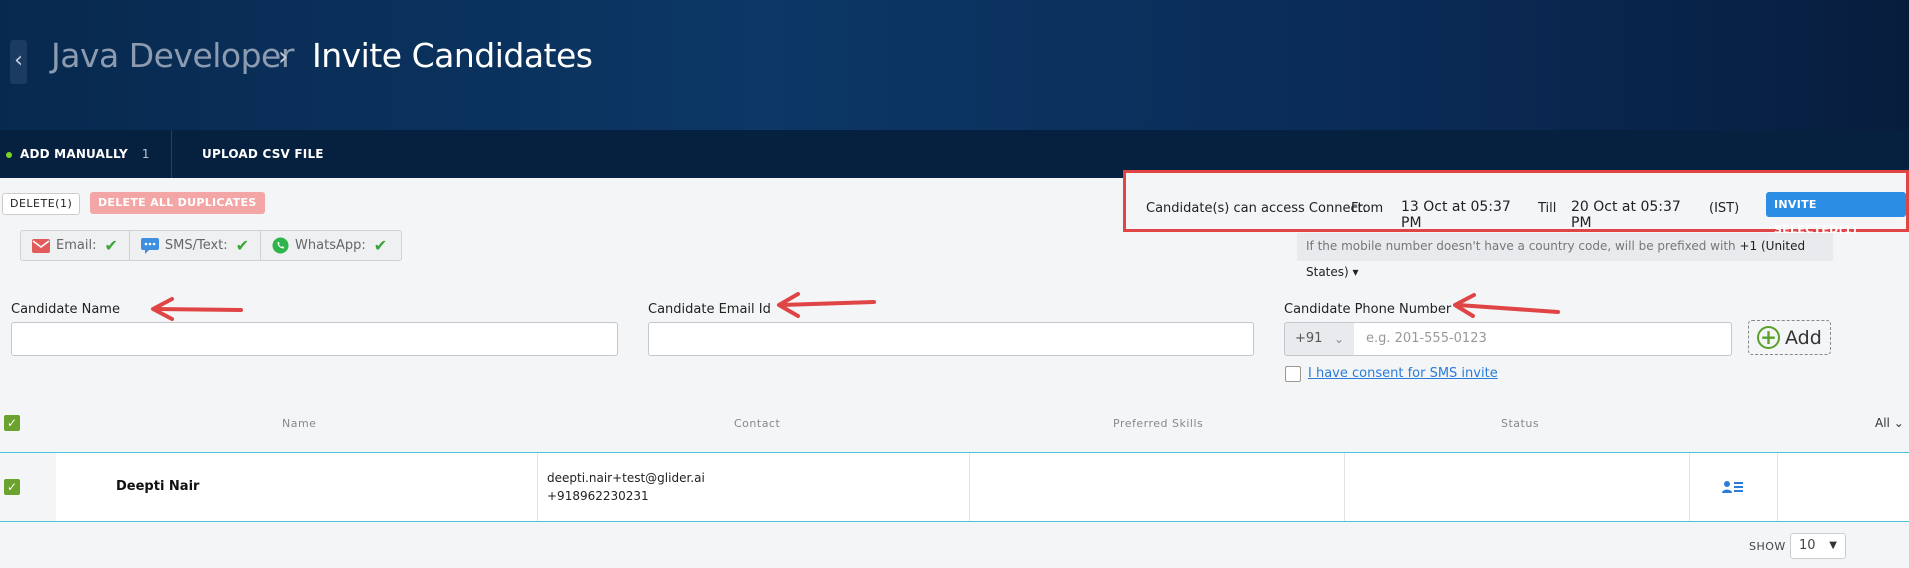  I want to click on tab-divider, so click(171, 154).